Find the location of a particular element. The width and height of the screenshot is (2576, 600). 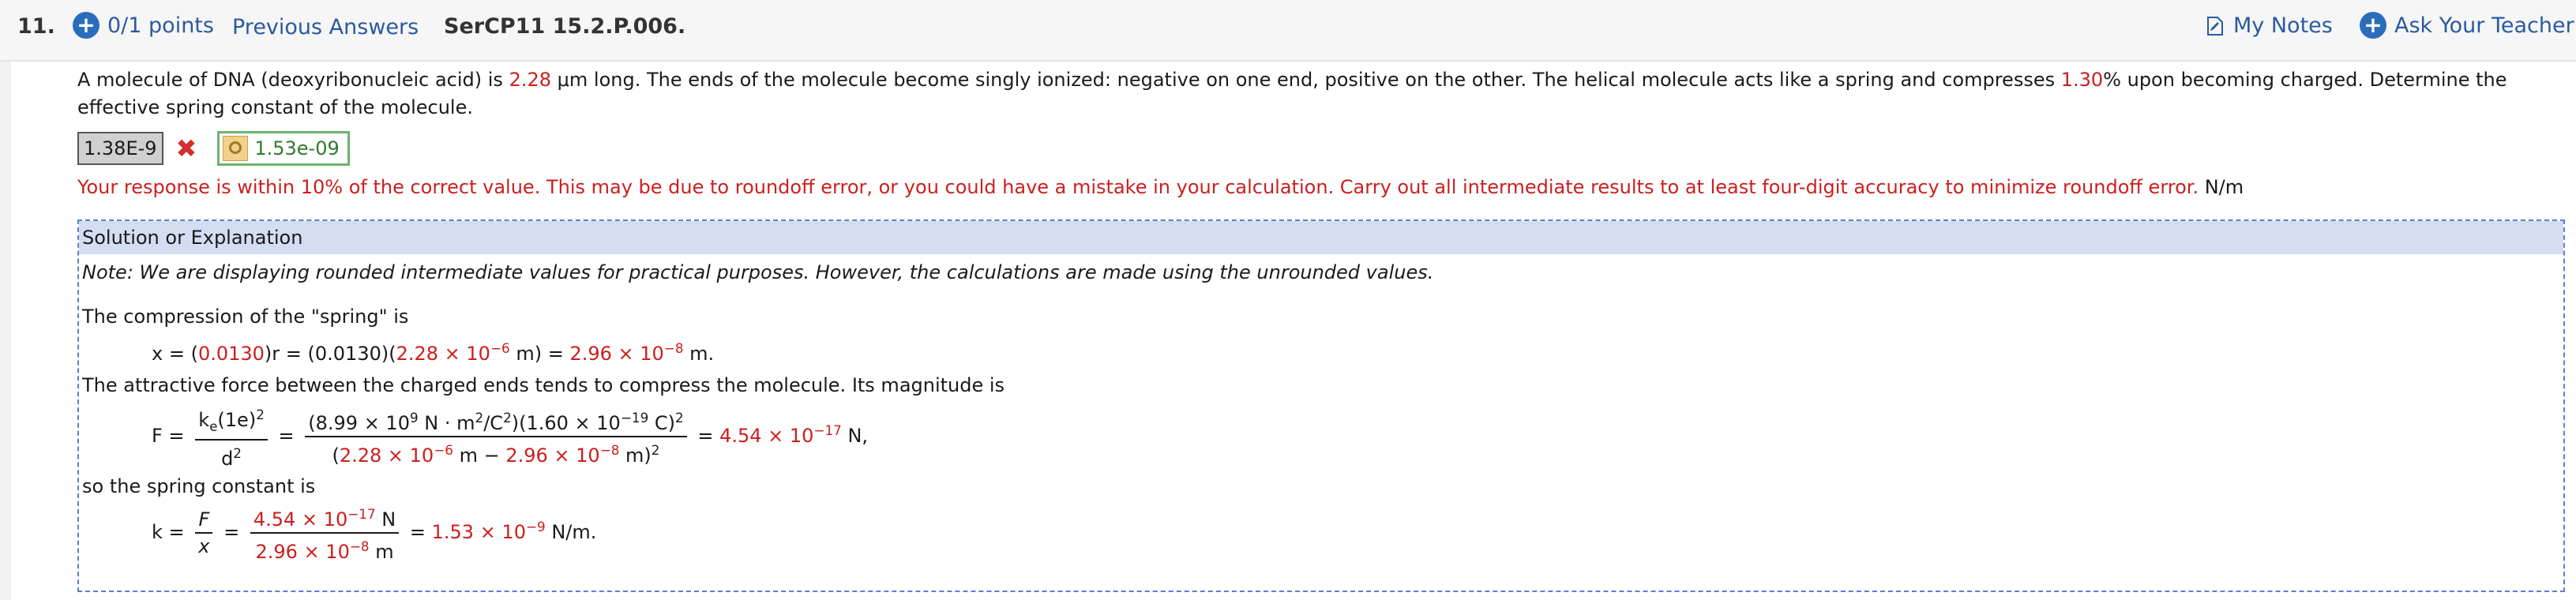

fraction-denominator: d2 is located at coordinates (231, 456).